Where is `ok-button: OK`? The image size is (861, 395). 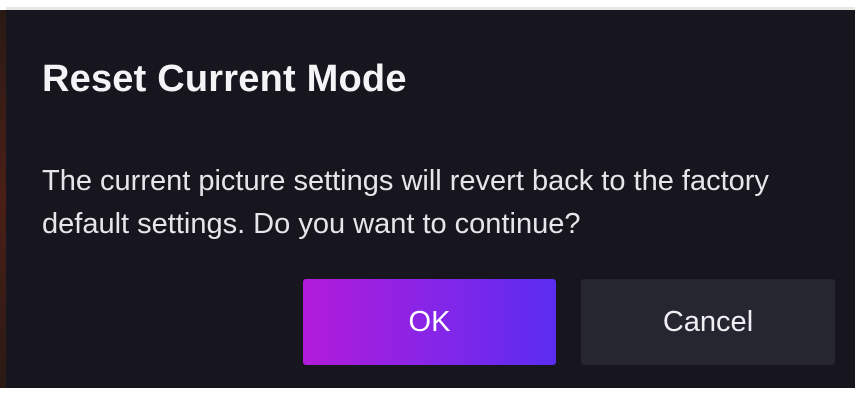 ok-button: OK is located at coordinates (429, 322).